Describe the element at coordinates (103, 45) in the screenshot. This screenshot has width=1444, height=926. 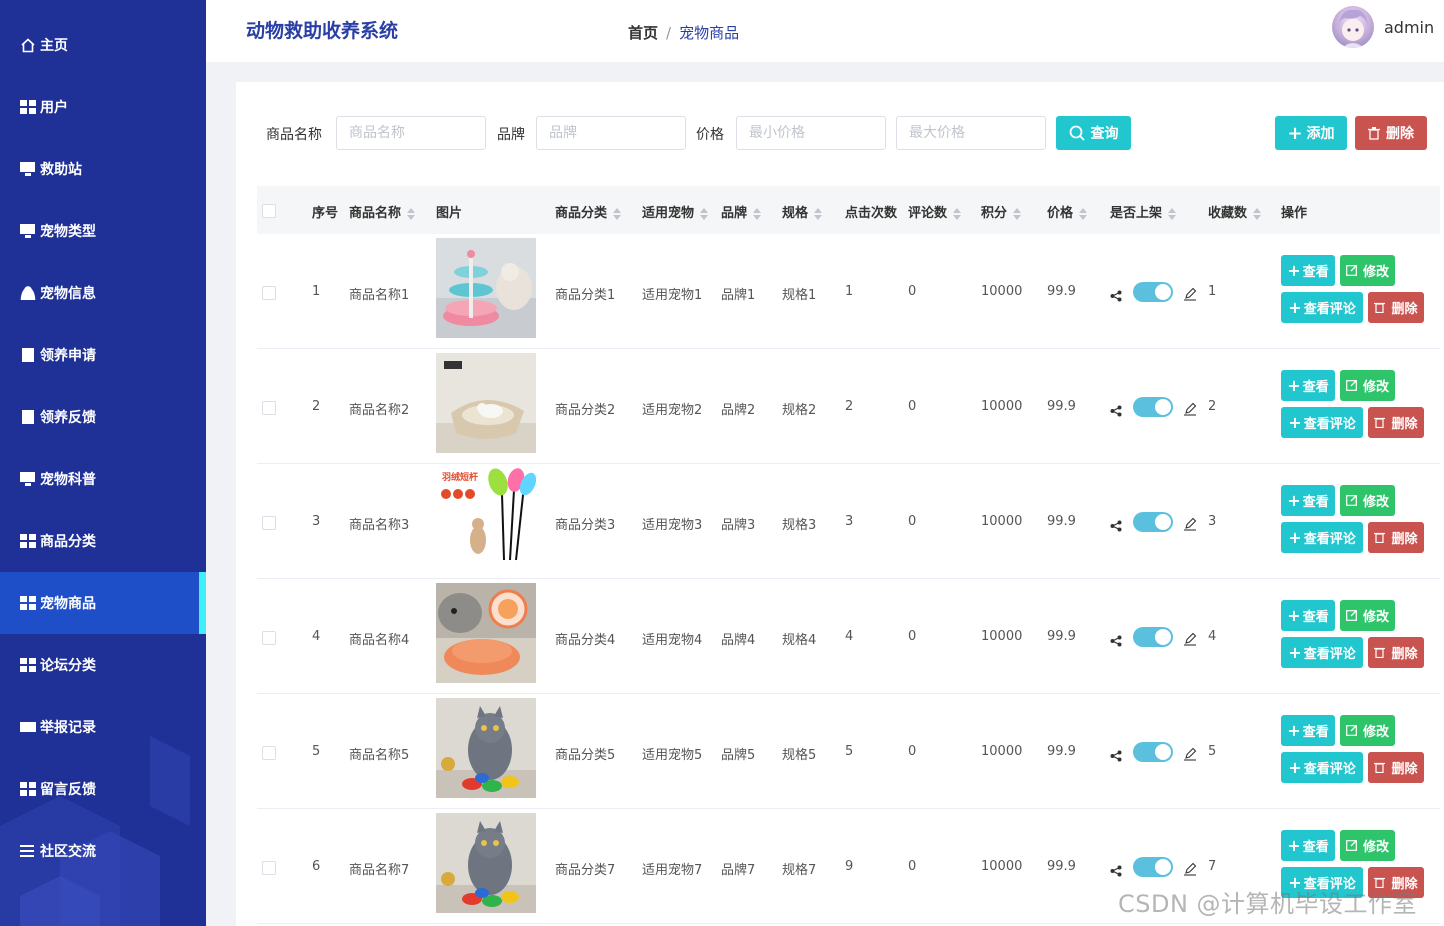
I see `sidebar-item: 主页` at that location.